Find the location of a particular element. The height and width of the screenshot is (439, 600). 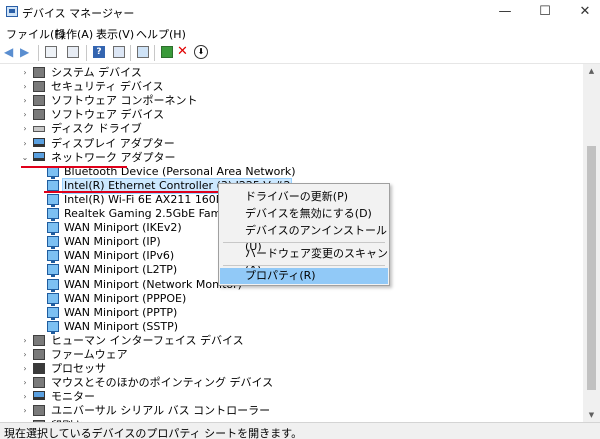

update-driver-toolbar-icon is located at coordinates (167, 52).